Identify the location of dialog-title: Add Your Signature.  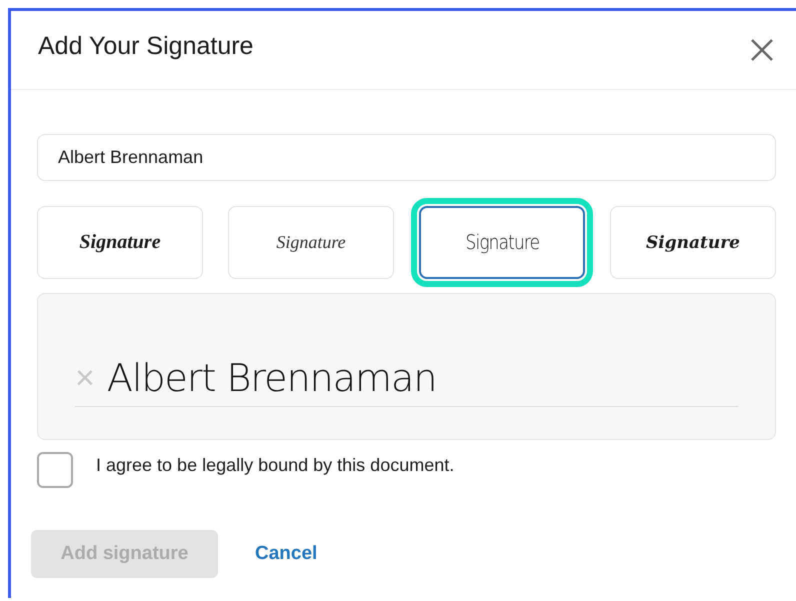
(146, 46).